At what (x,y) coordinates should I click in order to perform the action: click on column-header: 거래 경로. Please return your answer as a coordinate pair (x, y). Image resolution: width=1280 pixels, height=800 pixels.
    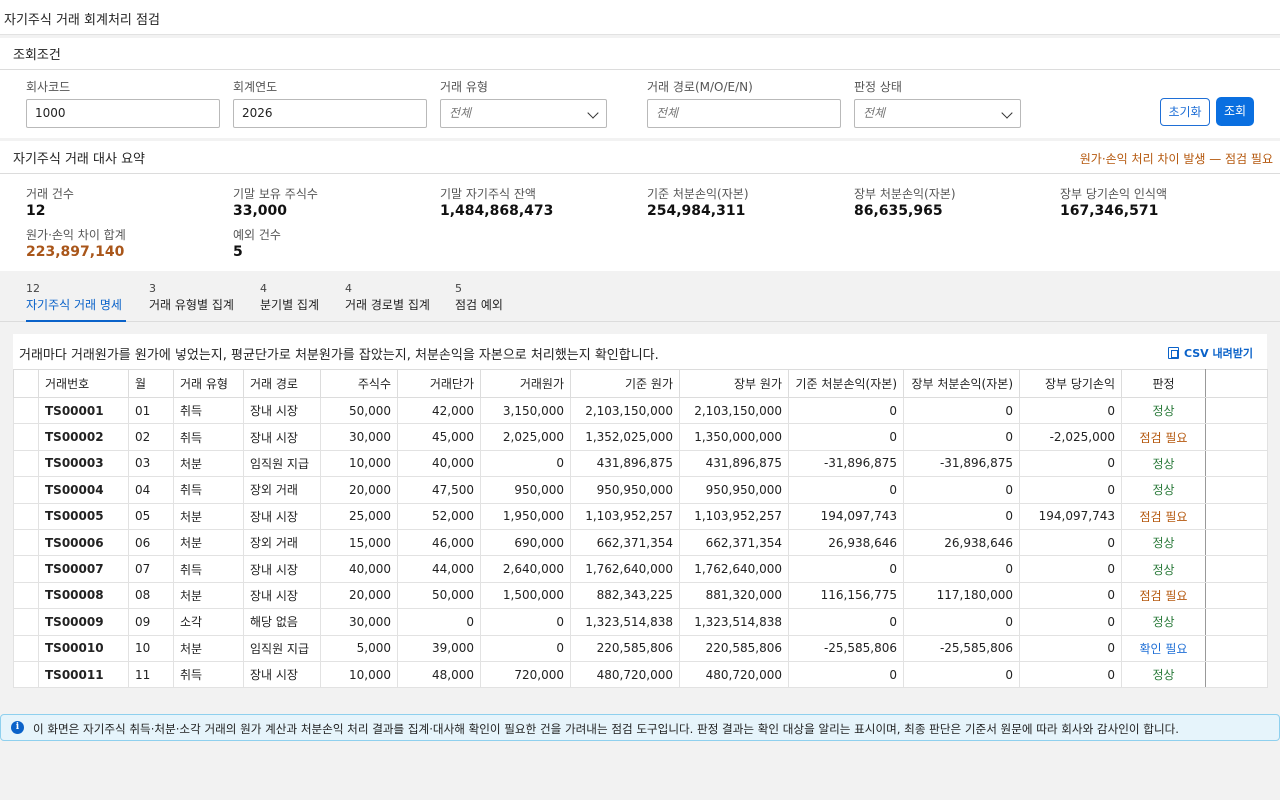
    Looking at the image, I should click on (282, 383).